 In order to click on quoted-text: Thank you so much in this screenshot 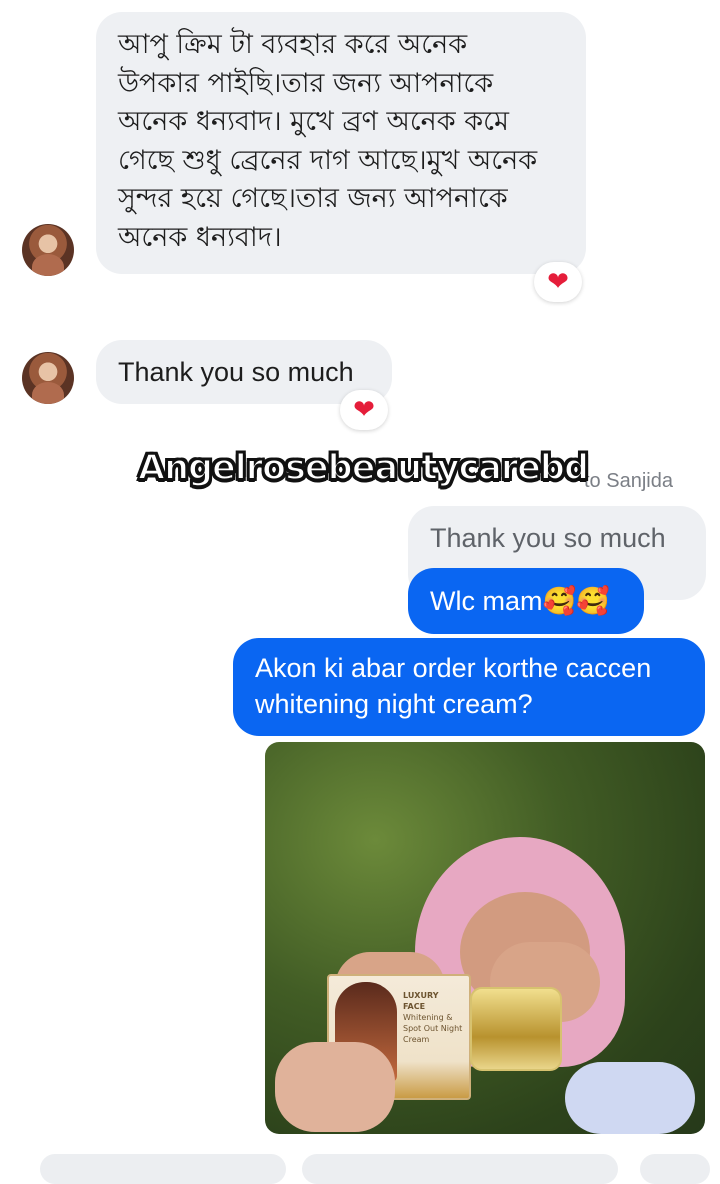, I will do `click(548, 538)`.